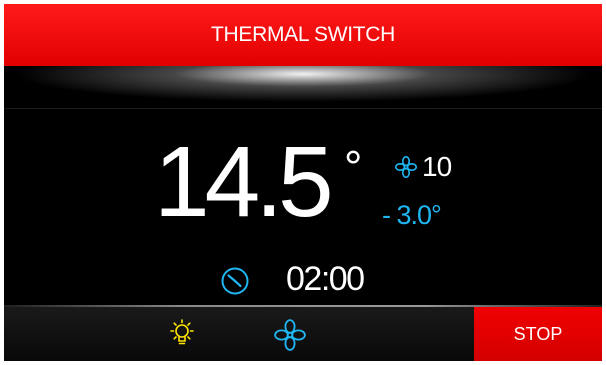  Describe the element at coordinates (325, 279) in the screenshot. I see `timer-value: 02:00` at that location.